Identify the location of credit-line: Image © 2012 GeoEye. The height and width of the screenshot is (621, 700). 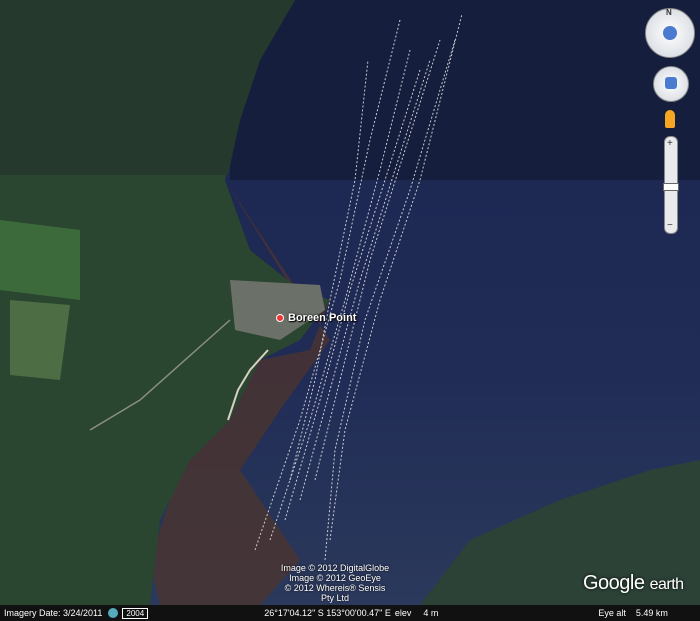
(335, 578).